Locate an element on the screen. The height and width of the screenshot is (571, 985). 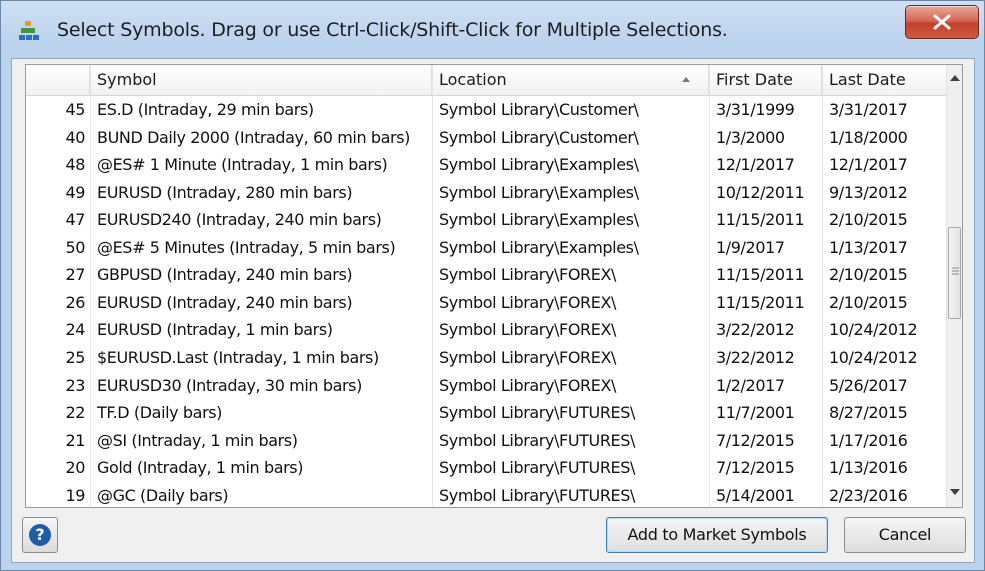
cell-number: 50 is located at coordinates (75, 247).